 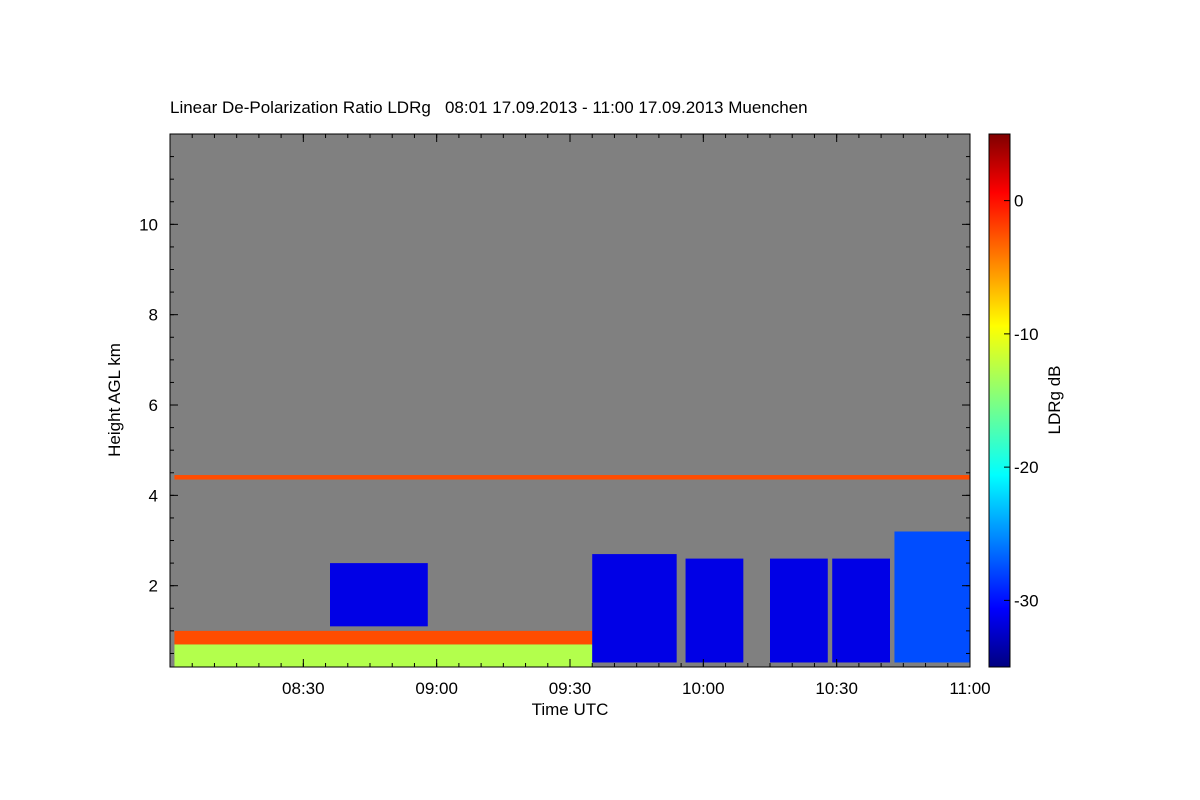 What do you see at coordinates (114, 400) in the screenshot?
I see `y-axis-label: Height AGL km` at bounding box center [114, 400].